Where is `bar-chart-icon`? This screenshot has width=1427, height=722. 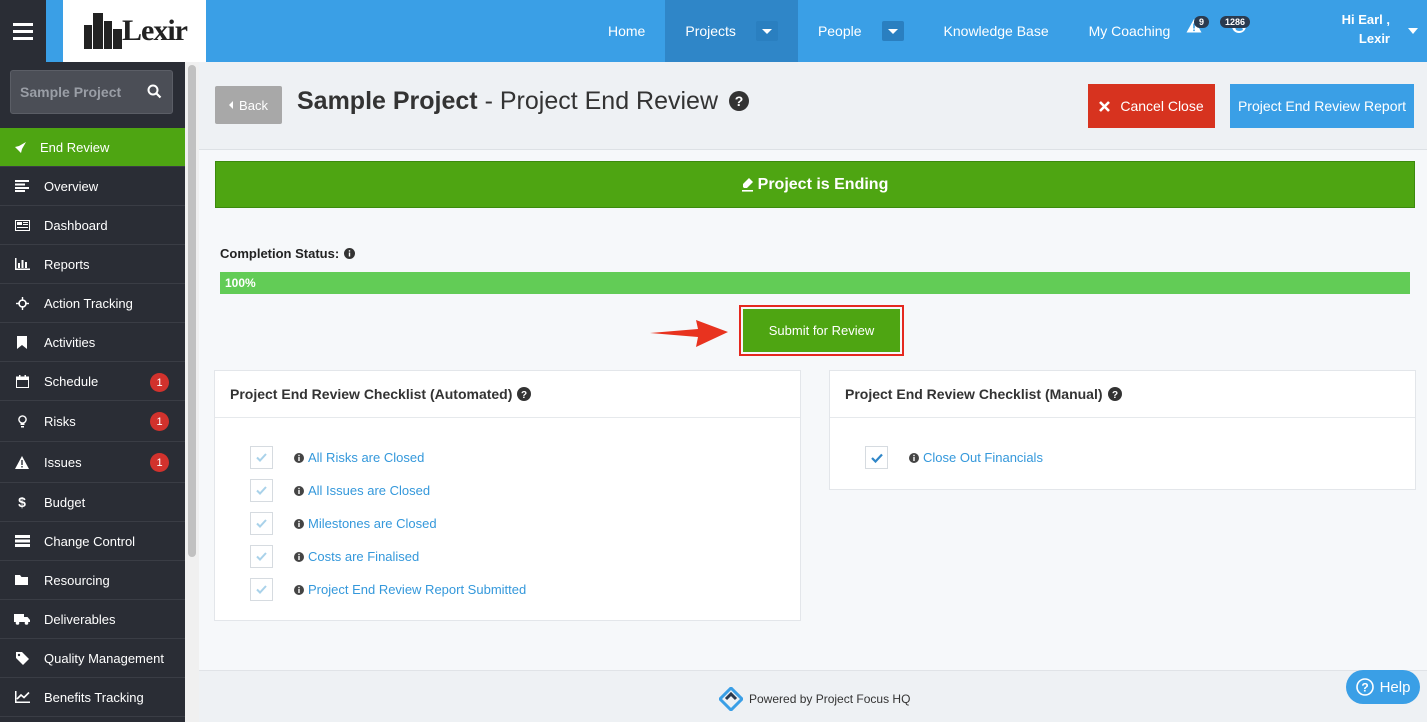 bar-chart-icon is located at coordinates (22, 264).